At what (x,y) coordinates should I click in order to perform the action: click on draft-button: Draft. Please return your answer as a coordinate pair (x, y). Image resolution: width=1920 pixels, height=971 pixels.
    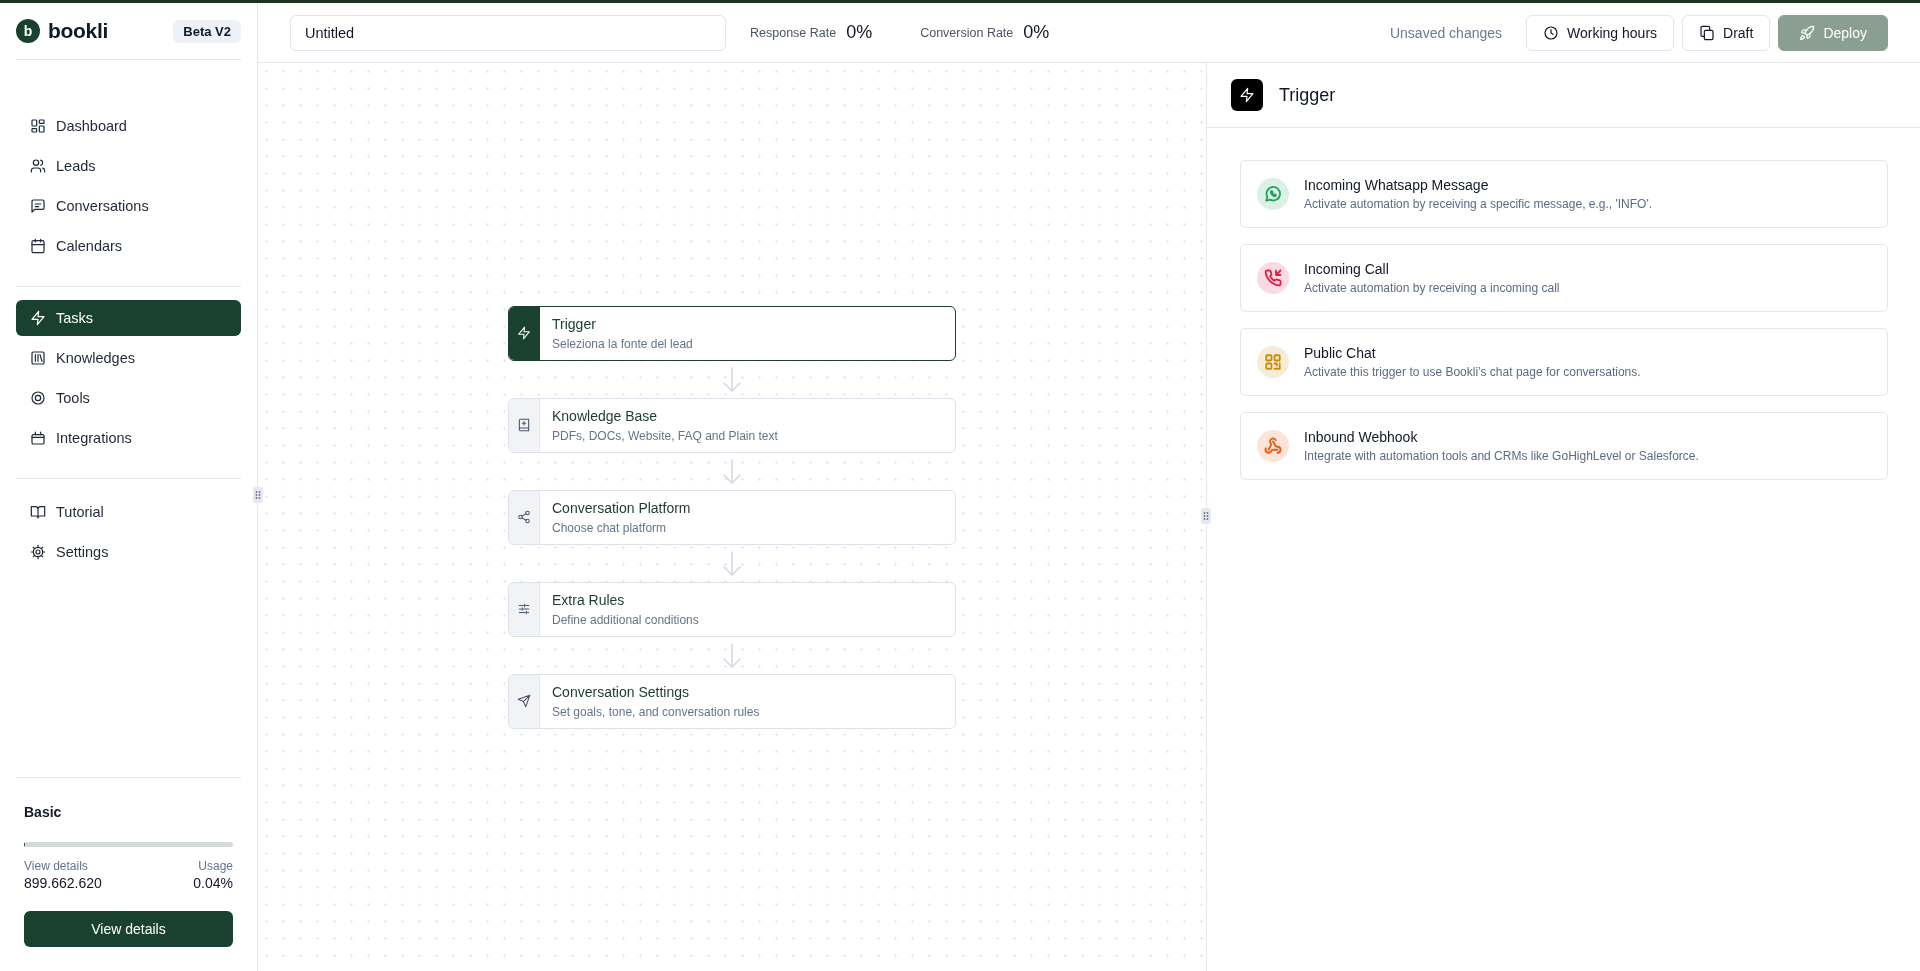
    Looking at the image, I should click on (1726, 32).